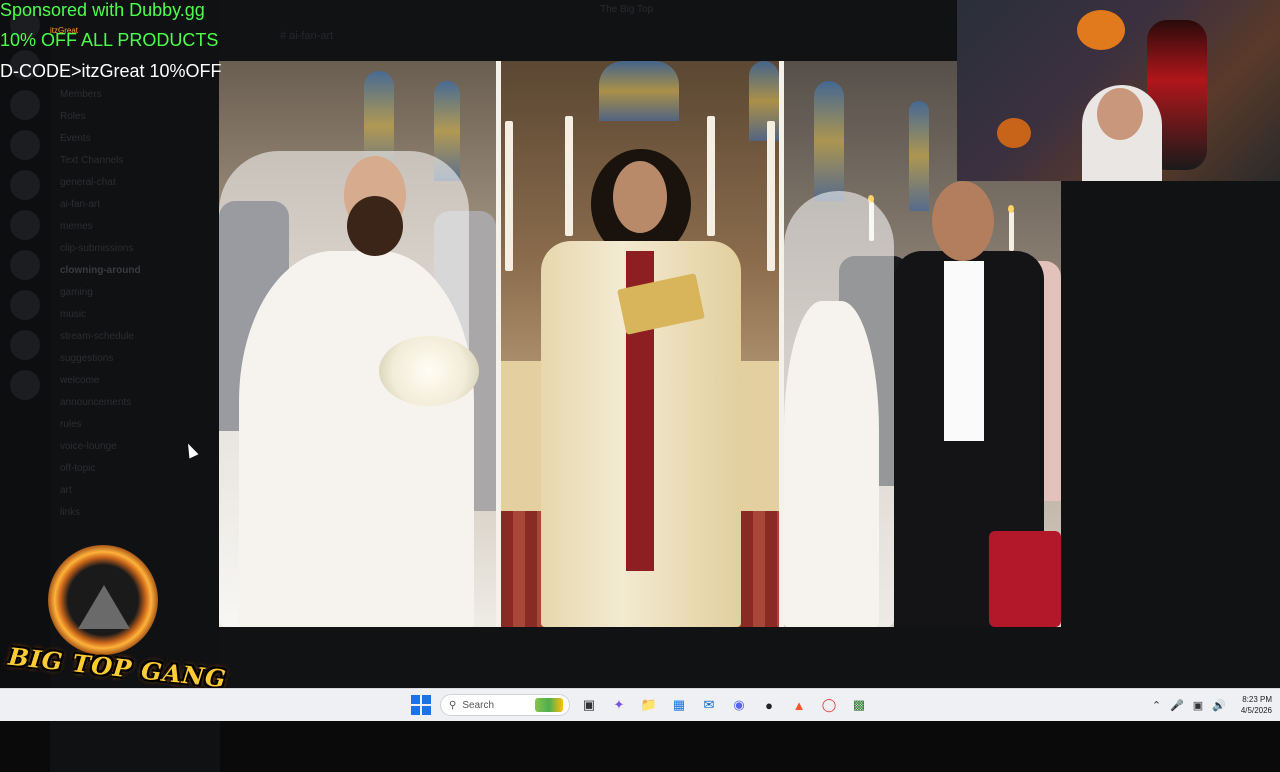 Image resolution: width=1280 pixels, height=772 pixels. Describe the element at coordinates (649, 705) in the screenshot. I see `file-explorer-icon: 📁` at that location.